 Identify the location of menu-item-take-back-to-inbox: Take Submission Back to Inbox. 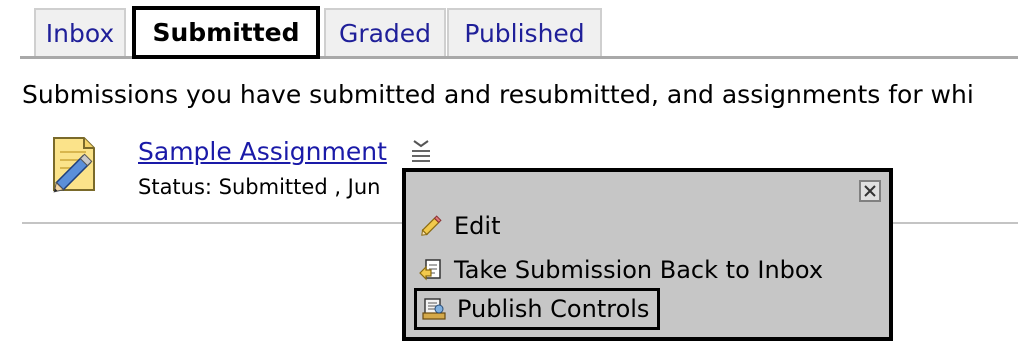
(620, 270).